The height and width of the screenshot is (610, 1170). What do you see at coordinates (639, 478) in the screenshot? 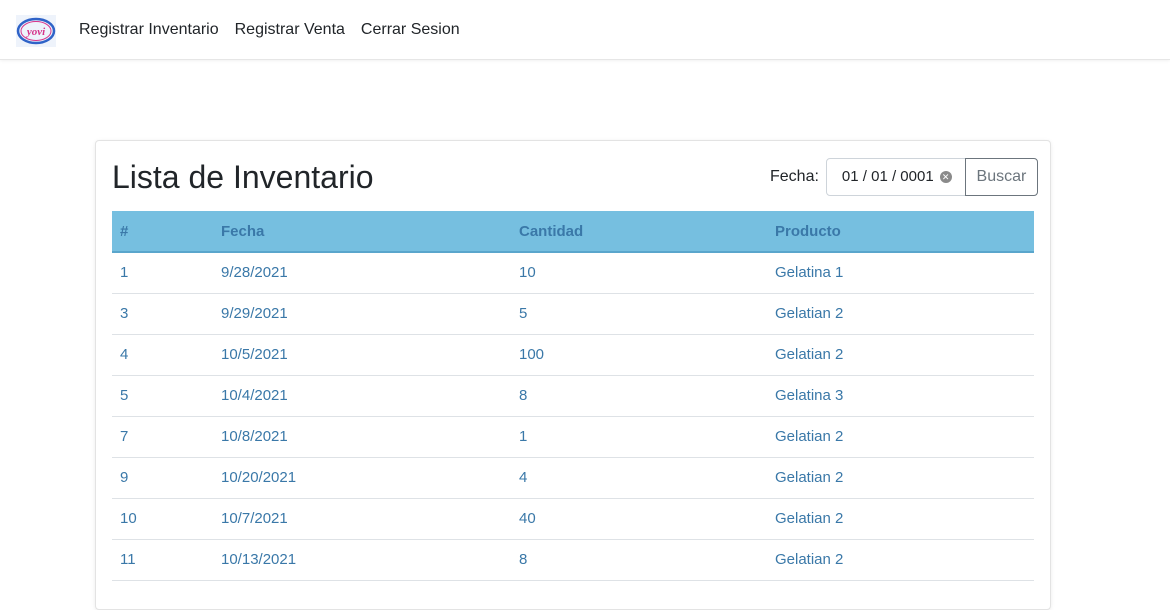
I see `cell-cantidad: 4` at bounding box center [639, 478].